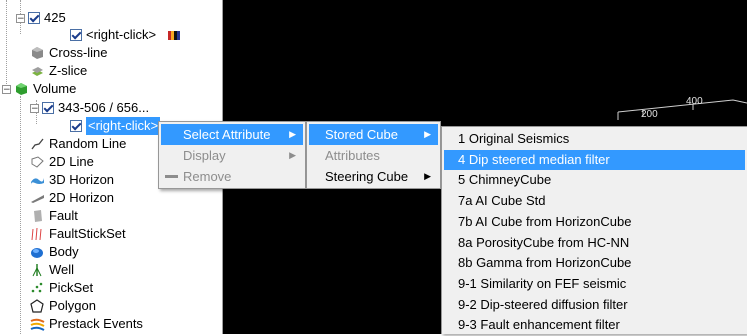  I want to click on tree-item-faultstickset: FaultStickSet, so click(78, 234).